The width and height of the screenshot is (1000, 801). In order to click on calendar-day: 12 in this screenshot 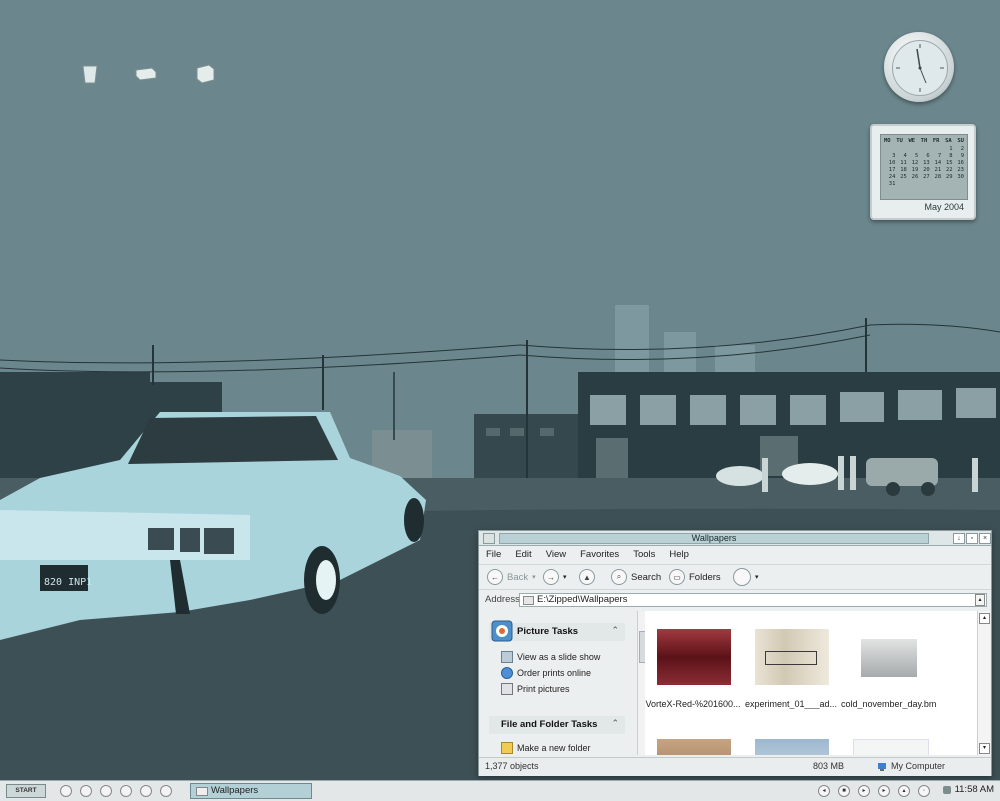, I will do `click(915, 163)`.